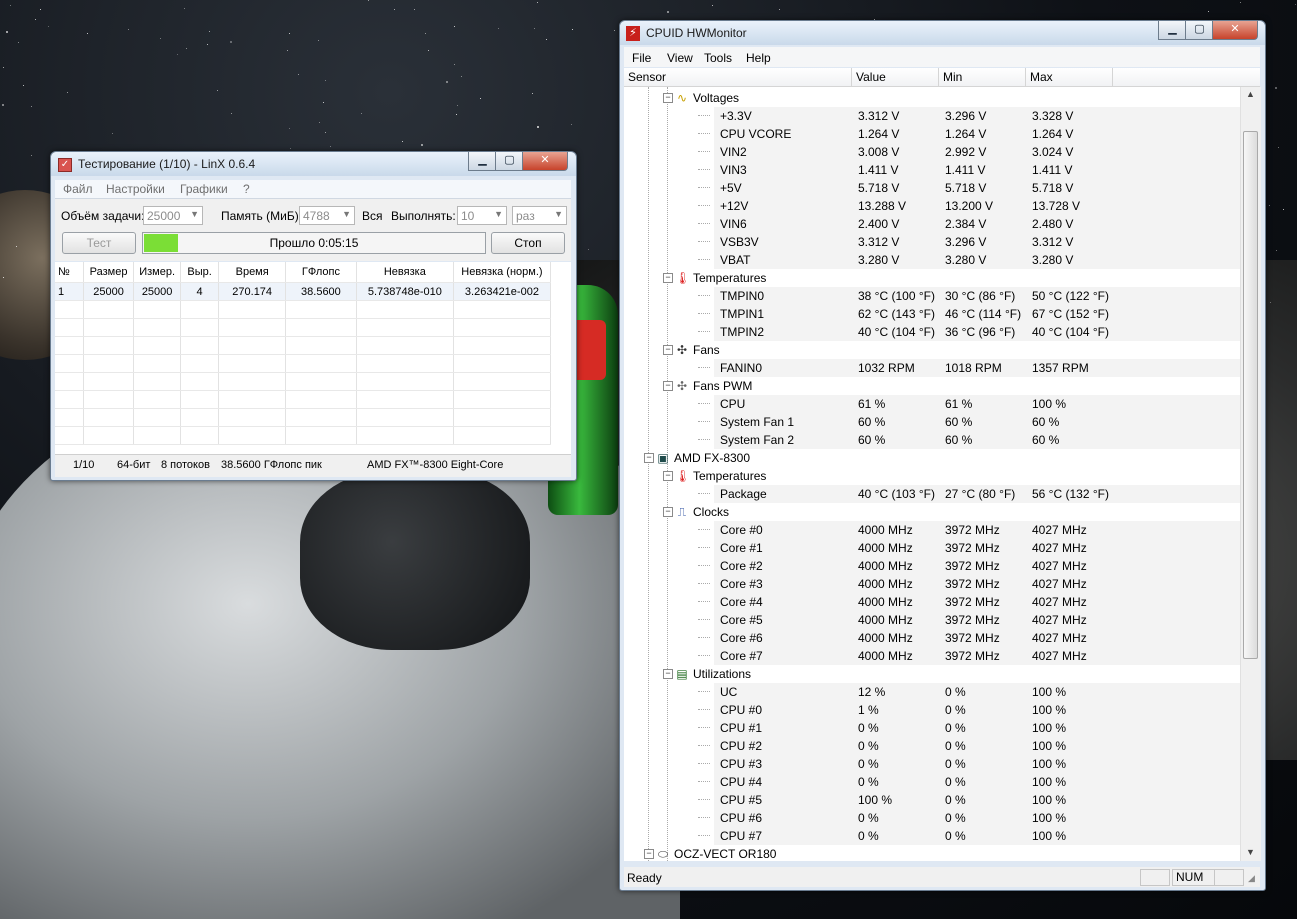 The height and width of the screenshot is (919, 1297). Describe the element at coordinates (969, 764) in the screenshot. I see `sensor-row: CPU #3 0 % 0 % 100 %` at that location.